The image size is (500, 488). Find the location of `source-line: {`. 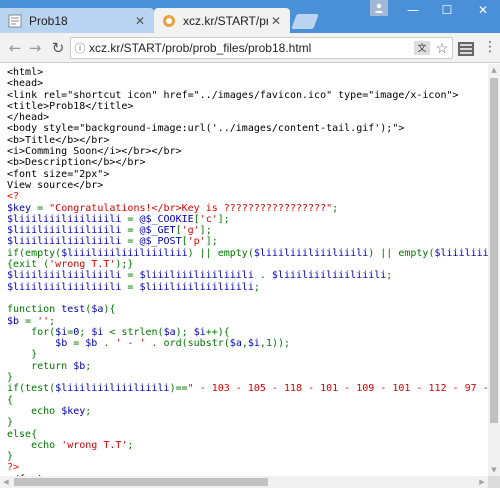

source-line: { is located at coordinates (10, 400).